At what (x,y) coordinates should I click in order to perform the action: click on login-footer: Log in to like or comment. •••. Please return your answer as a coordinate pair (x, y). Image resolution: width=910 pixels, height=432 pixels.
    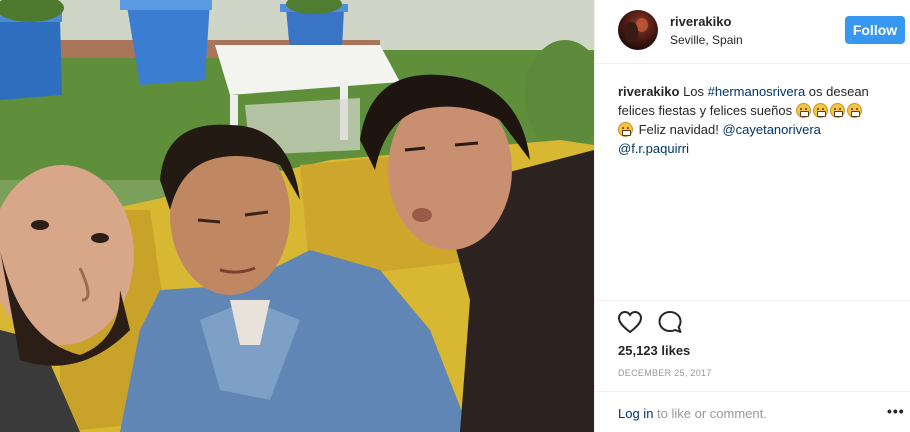
    Looking at the image, I should click on (752, 411).